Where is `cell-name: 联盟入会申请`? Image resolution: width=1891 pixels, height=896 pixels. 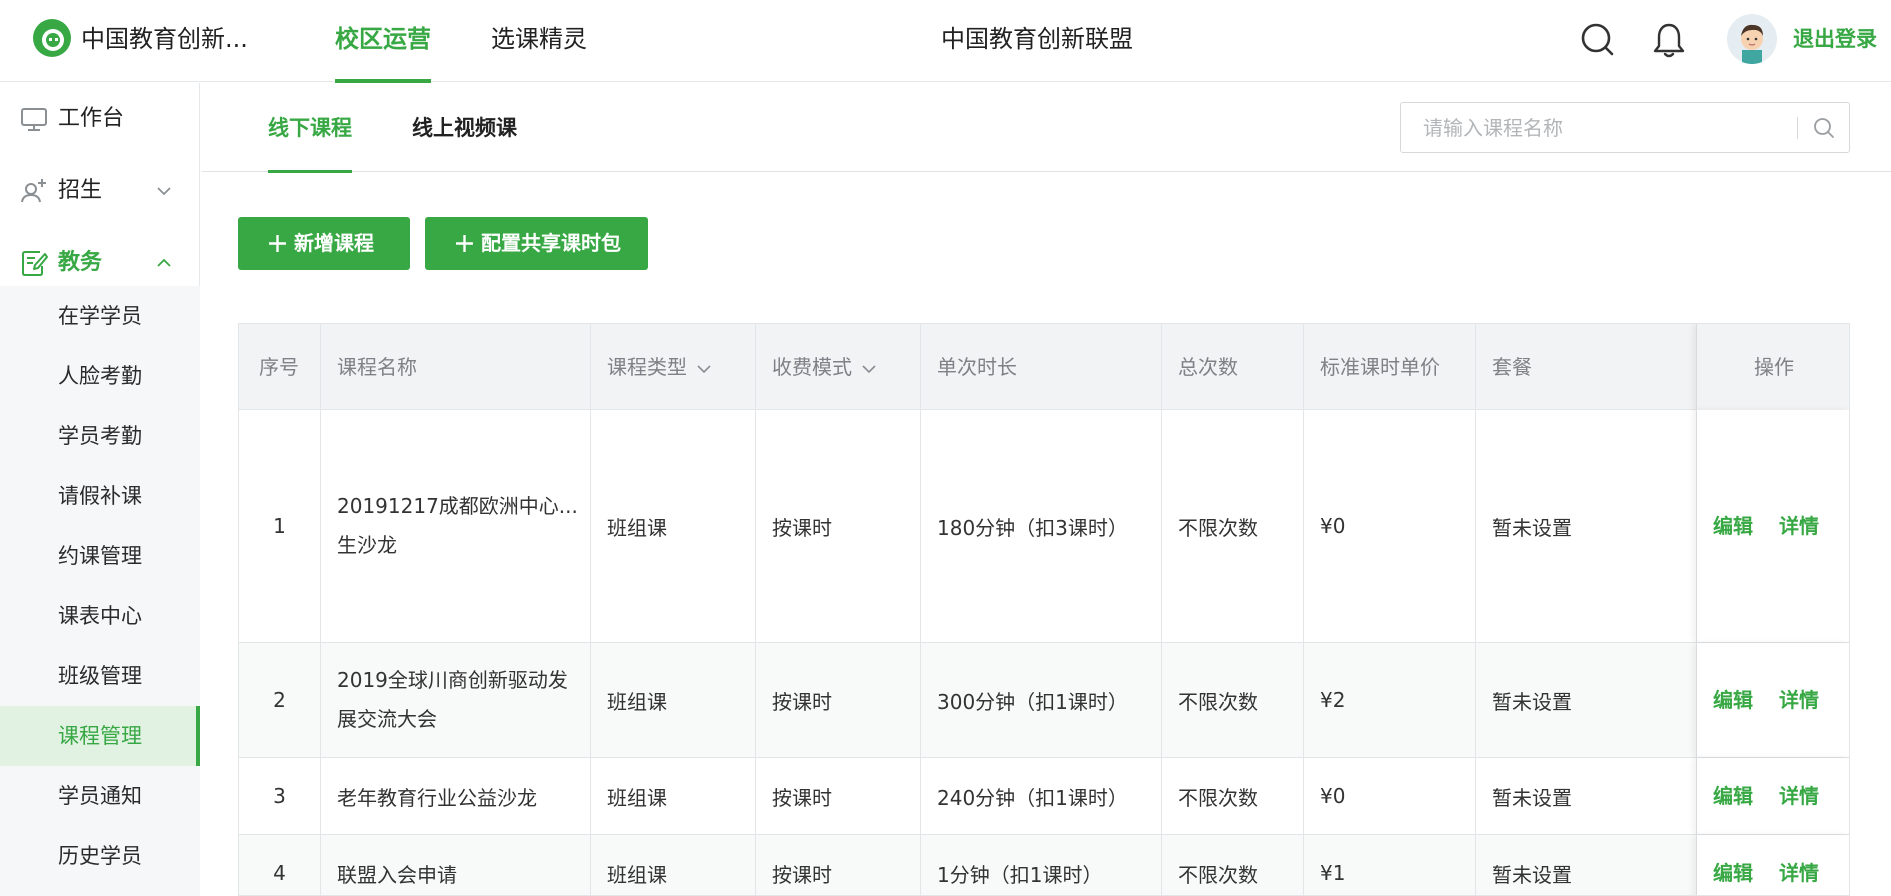
cell-name: 联盟入会申请 is located at coordinates (456, 865).